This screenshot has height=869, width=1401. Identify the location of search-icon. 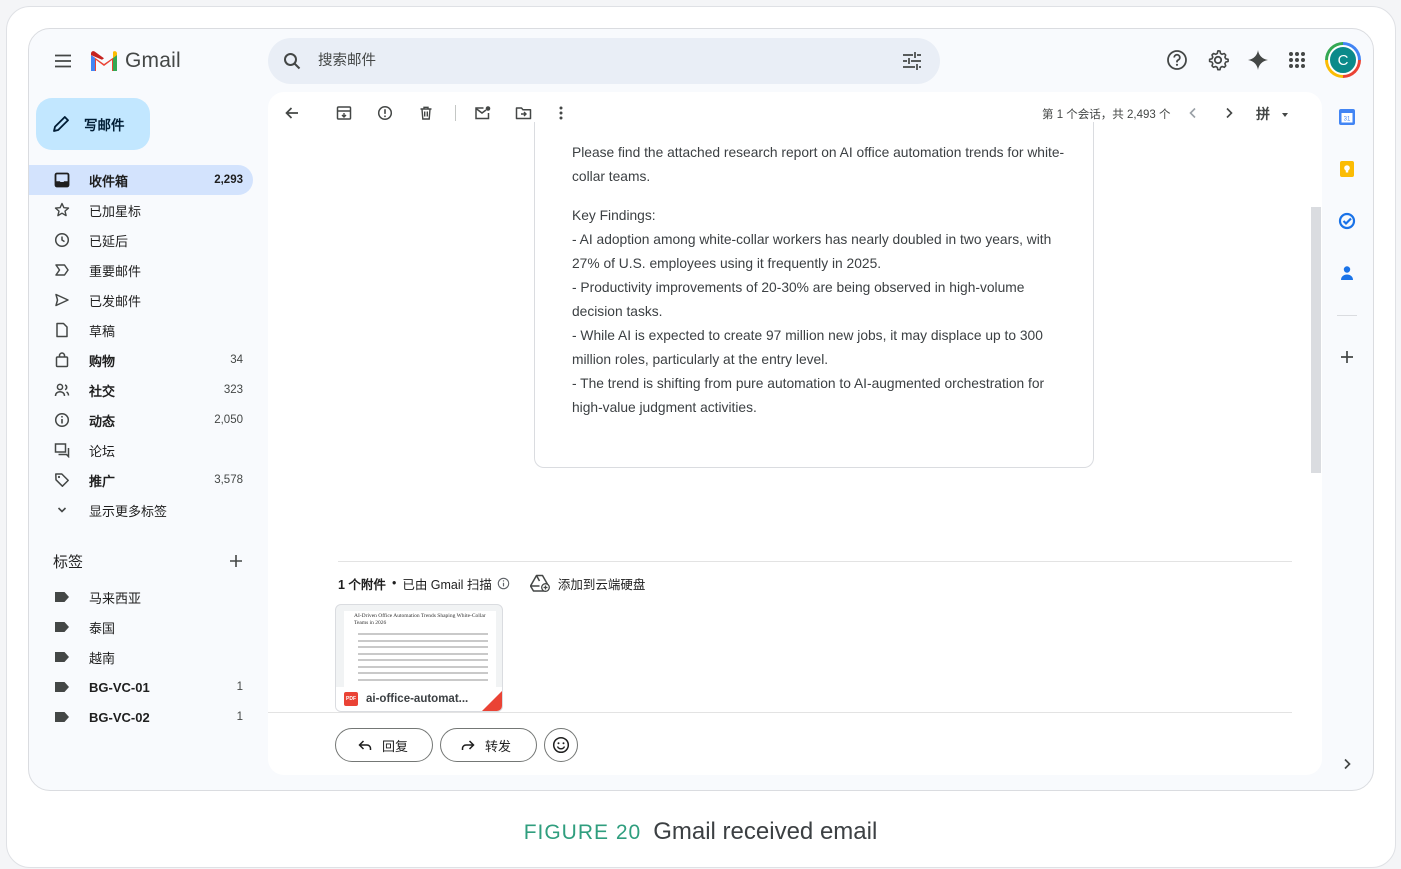
(292, 61).